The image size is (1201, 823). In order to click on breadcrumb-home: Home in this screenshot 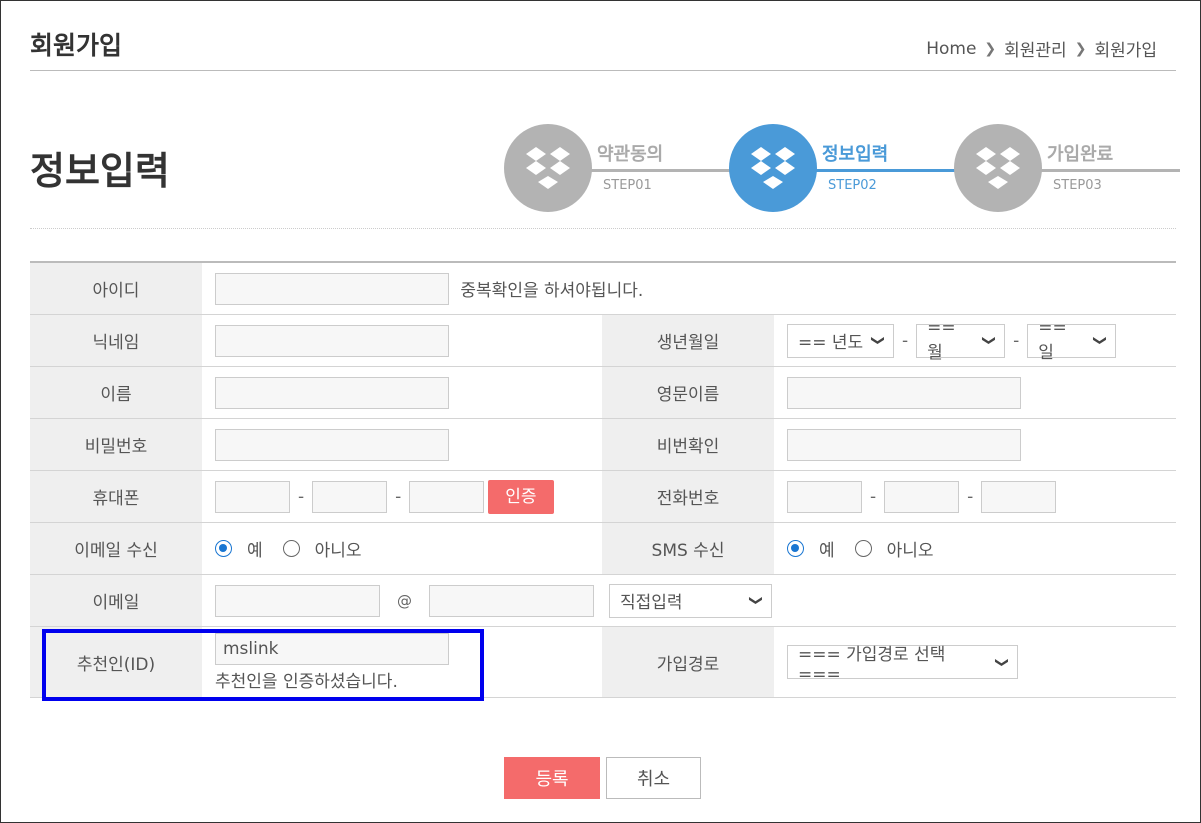, I will do `click(951, 49)`.